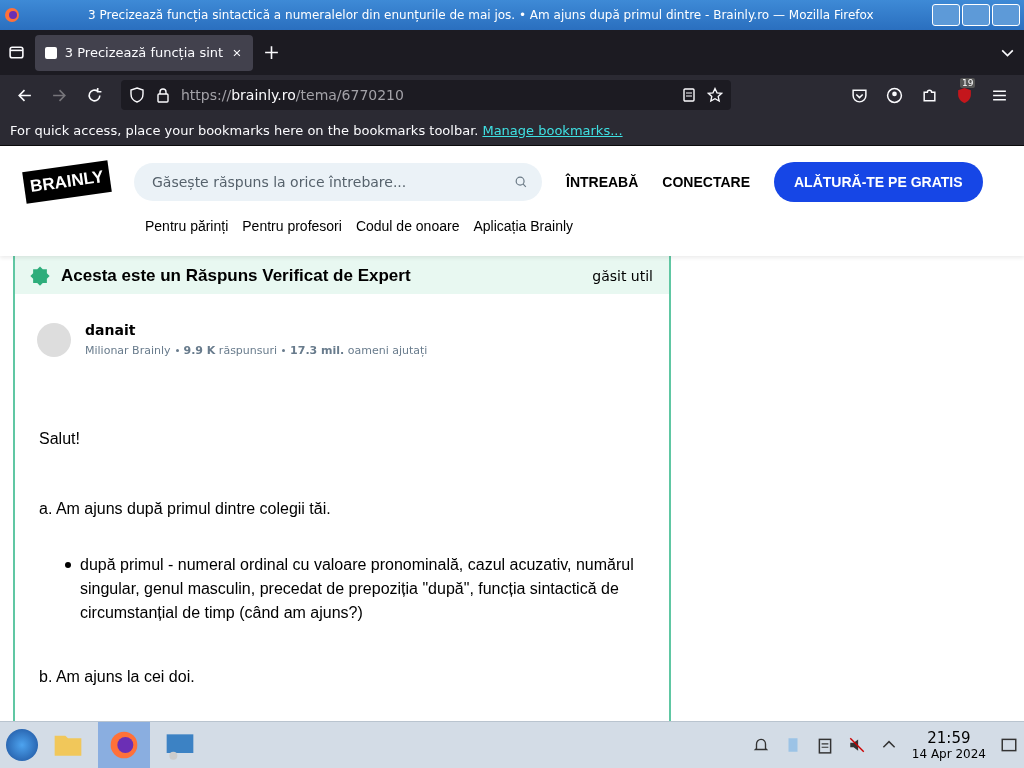  I want to click on found-useful-text: găsit util, so click(622, 276).